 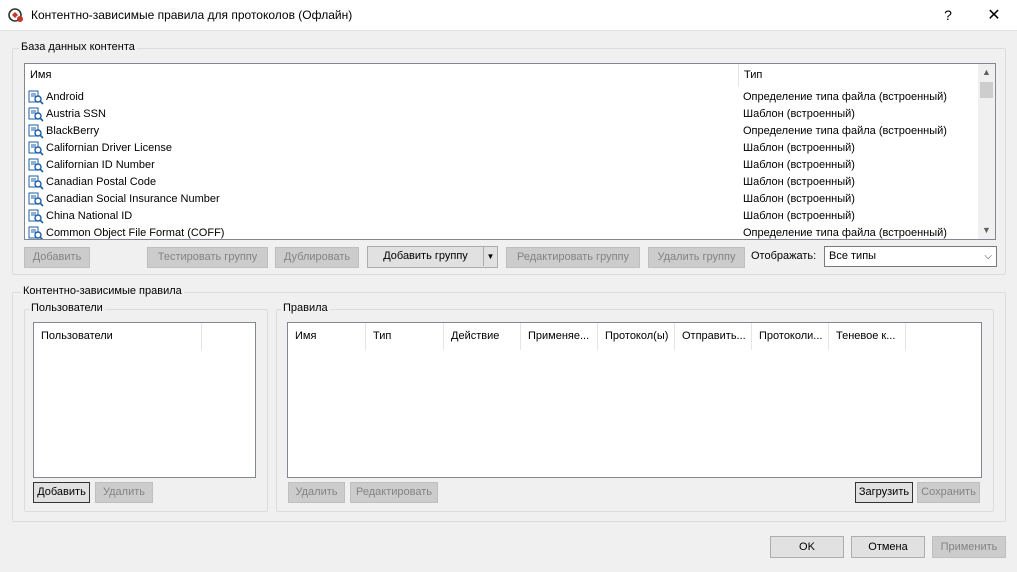 What do you see at coordinates (57, 257) in the screenshot?
I see `add-content-button: Добавить` at bounding box center [57, 257].